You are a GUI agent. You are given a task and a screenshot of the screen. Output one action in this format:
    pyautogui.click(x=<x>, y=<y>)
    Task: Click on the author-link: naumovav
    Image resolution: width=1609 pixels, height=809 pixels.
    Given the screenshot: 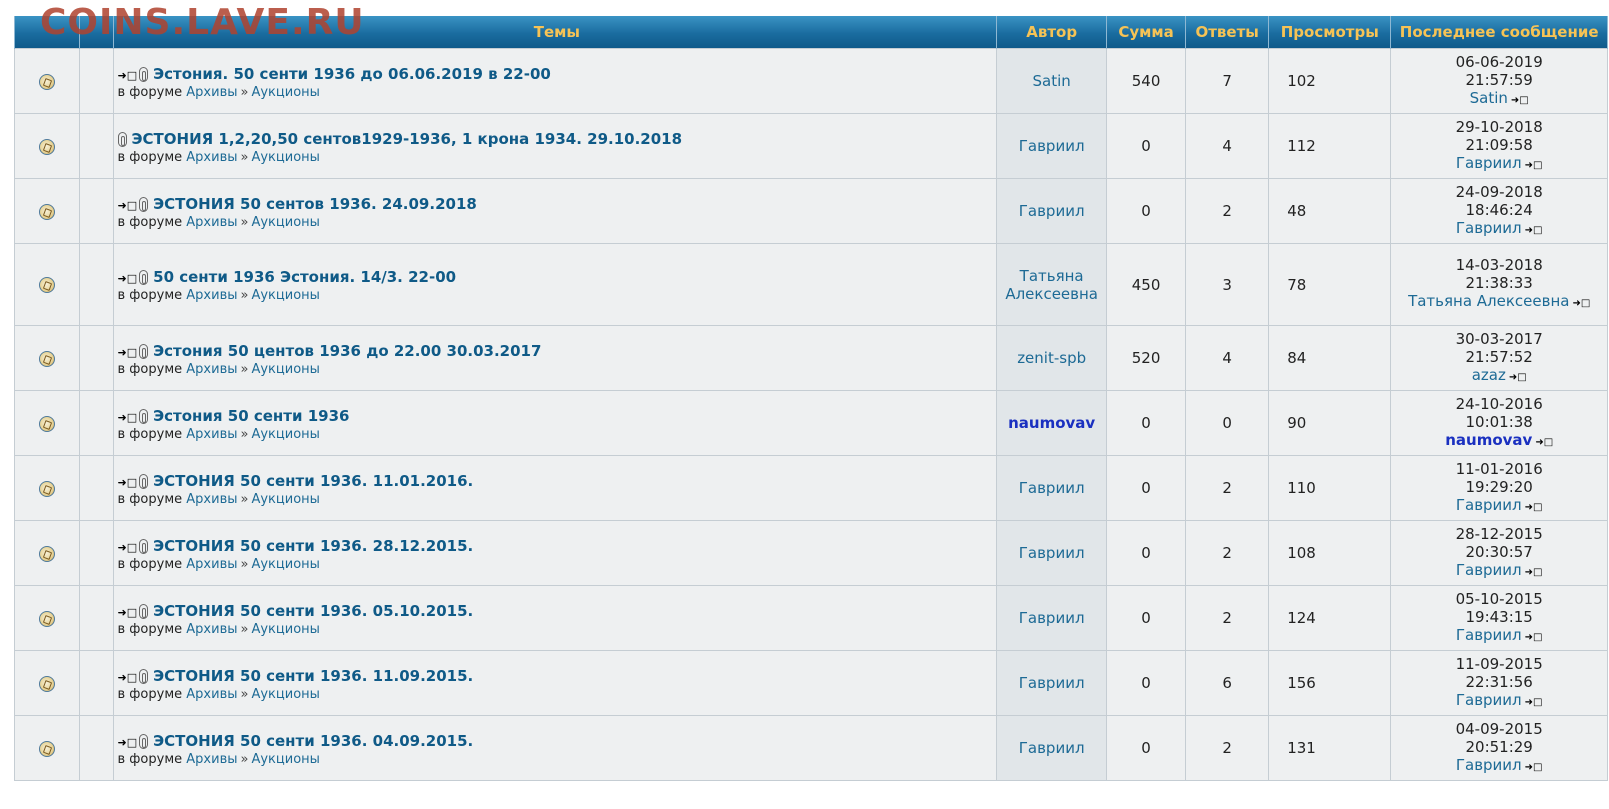 What is the action you would take?
    pyautogui.click(x=1051, y=423)
    